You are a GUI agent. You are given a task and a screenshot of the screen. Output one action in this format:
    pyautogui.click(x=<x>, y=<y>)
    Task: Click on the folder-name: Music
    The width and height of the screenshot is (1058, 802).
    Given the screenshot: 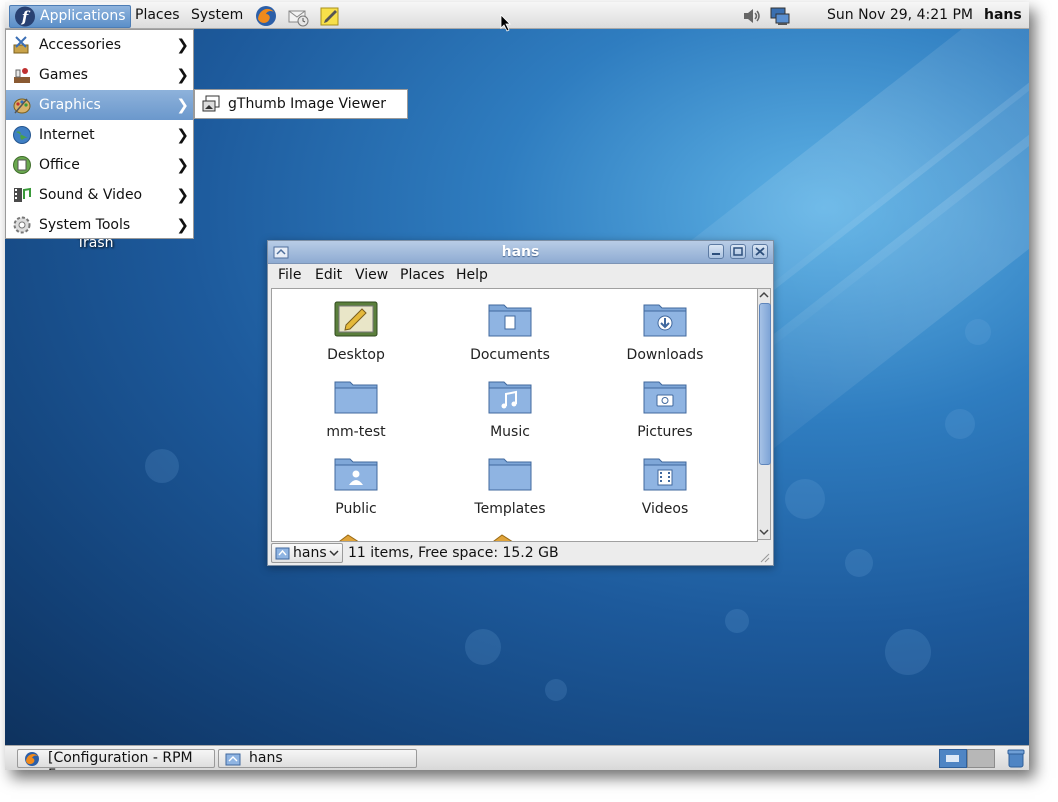 What is the action you would take?
    pyautogui.click(x=510, y=432)
    